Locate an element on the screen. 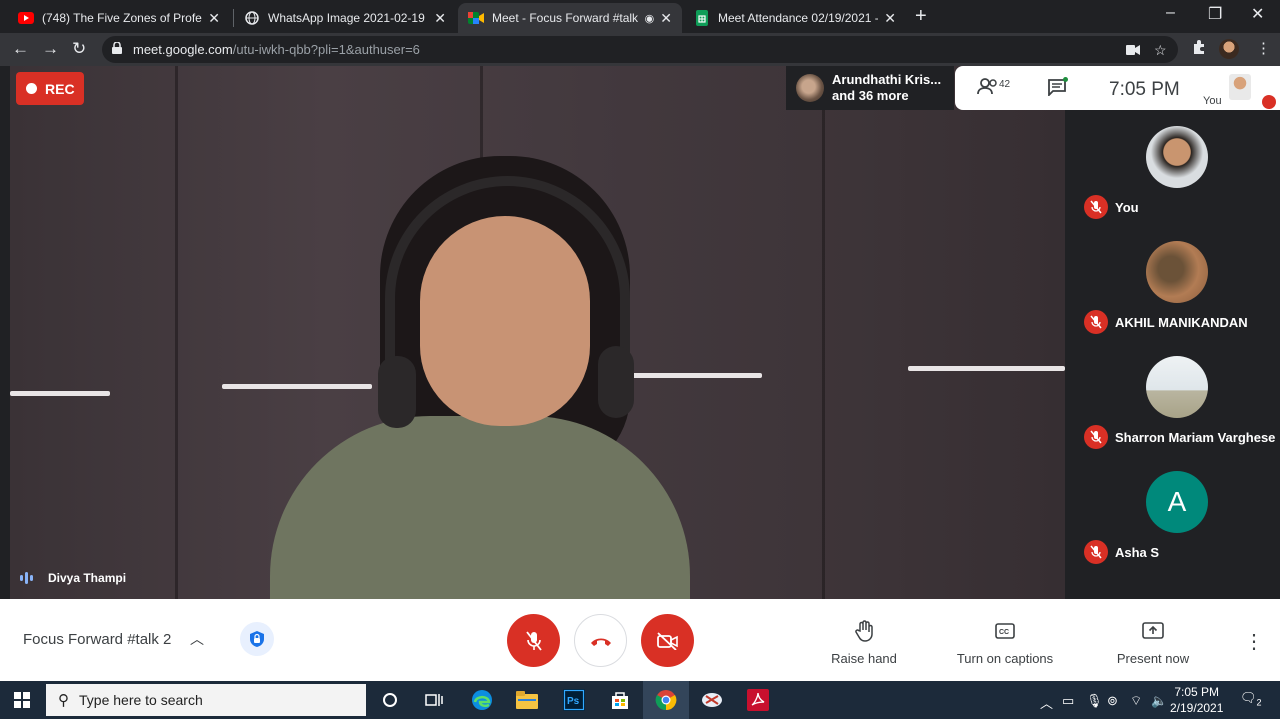 Image resolution: width=1280 pixels, height=719 pixels. forward-icon: → is located at coordinates (50, 49).